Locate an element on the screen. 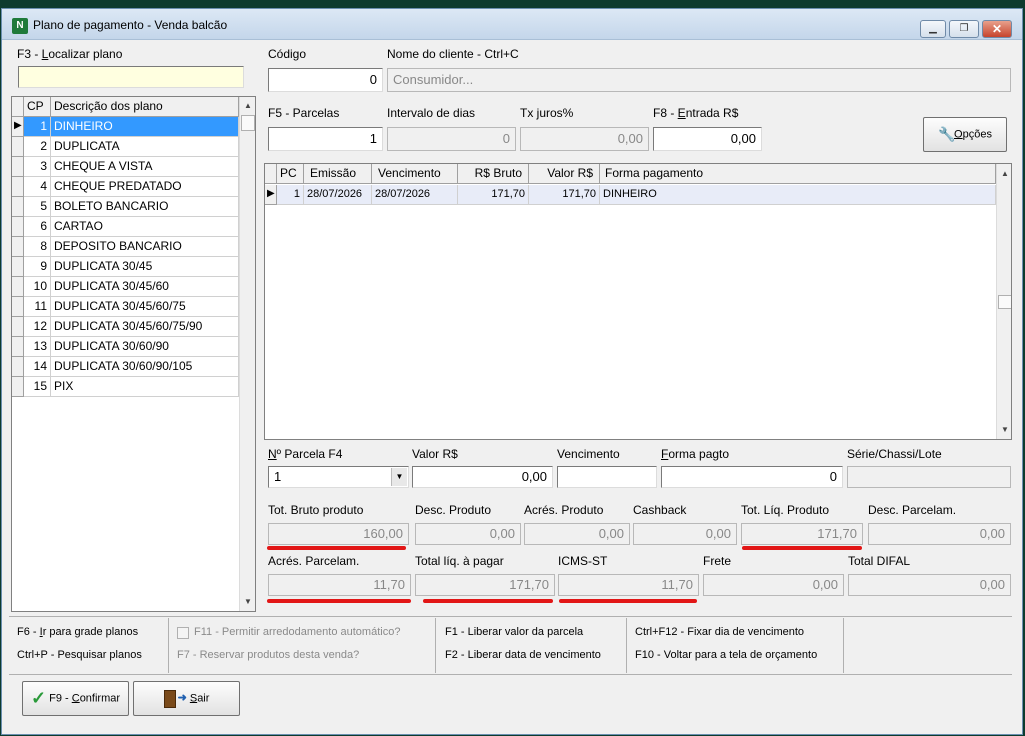  juros-input: 0,00 is located at coordinates (584, 139).